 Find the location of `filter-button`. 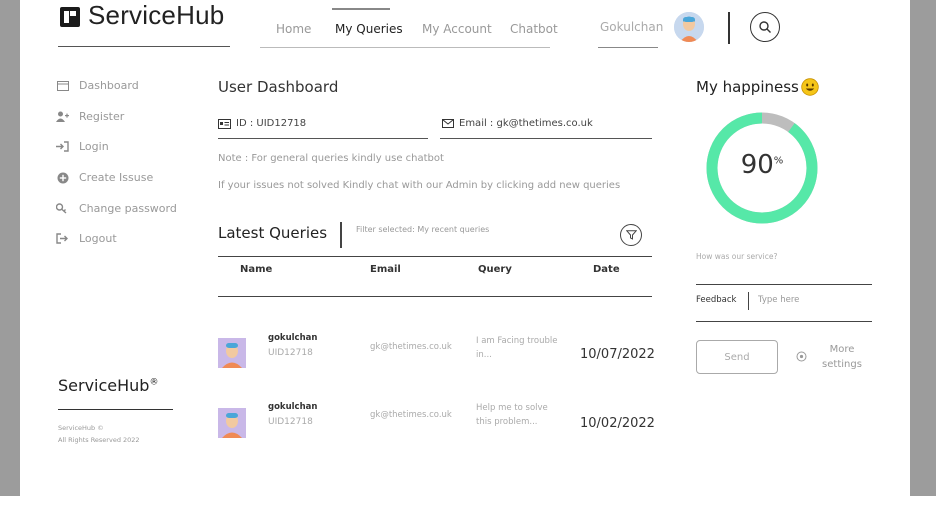

filter-button is located at coordinates (631, 235).